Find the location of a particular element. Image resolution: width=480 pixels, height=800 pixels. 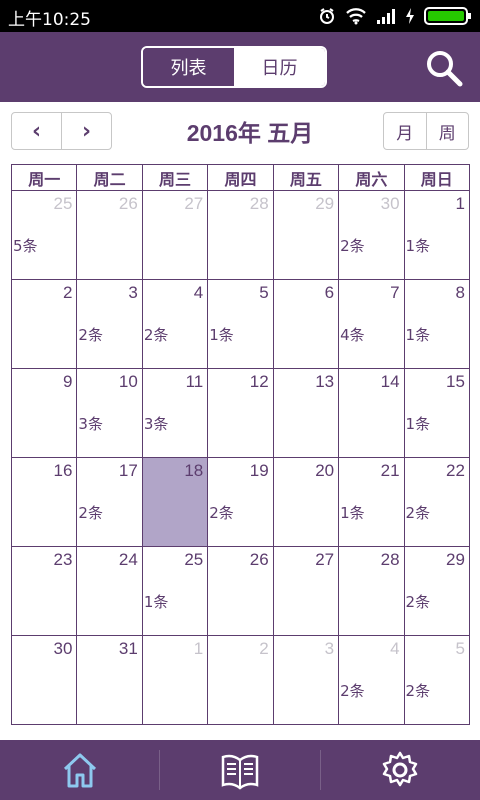

calendar-view-toggle: 月 周 is located at coordinates (426, 131).